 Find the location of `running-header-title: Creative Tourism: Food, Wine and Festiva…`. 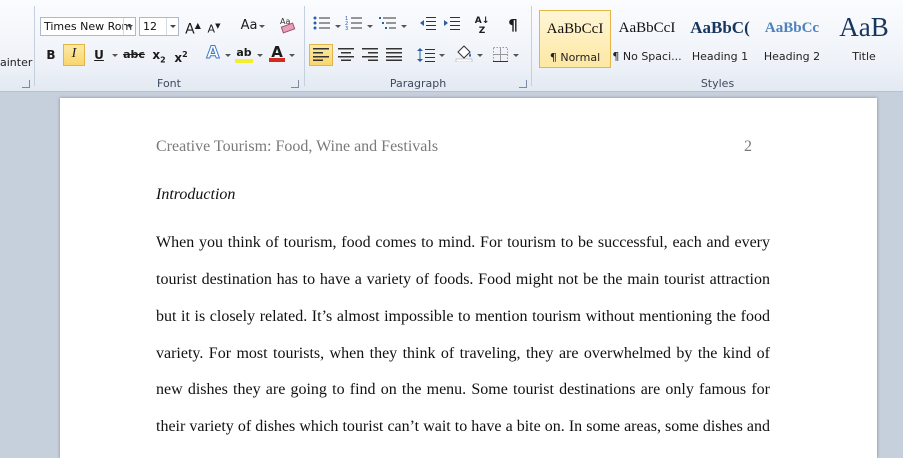

running-header-title: Creative Tourism: Food, Wine and Festiva… is located at coordinates (297, 146).